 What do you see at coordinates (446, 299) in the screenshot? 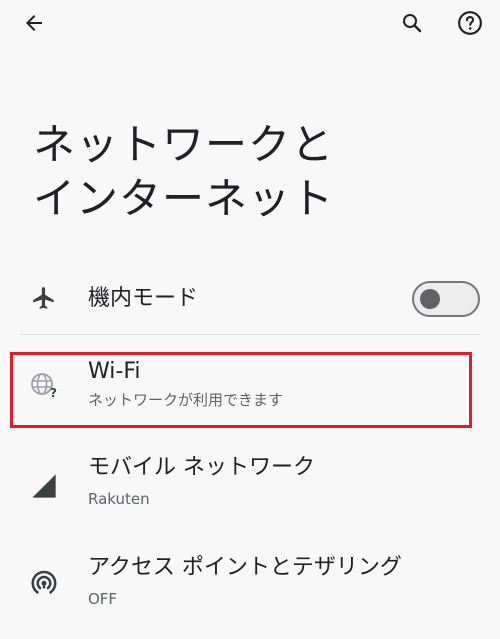
I see `airplane-mode-toggle` at bounding box center [446, 299].